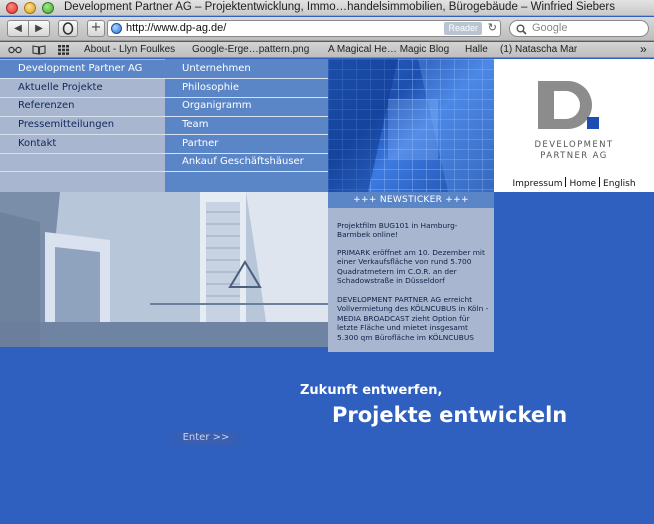 The width and height of the screenshot is (654, 524). Describe the element at coordinates (582, 184) in the screenshot. I see `home-link: Home` at that location.